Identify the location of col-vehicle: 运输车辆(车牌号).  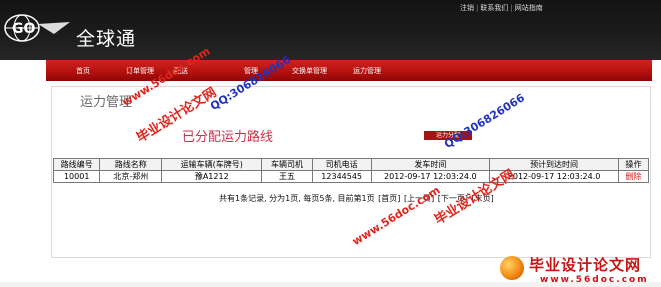
(212, 164).